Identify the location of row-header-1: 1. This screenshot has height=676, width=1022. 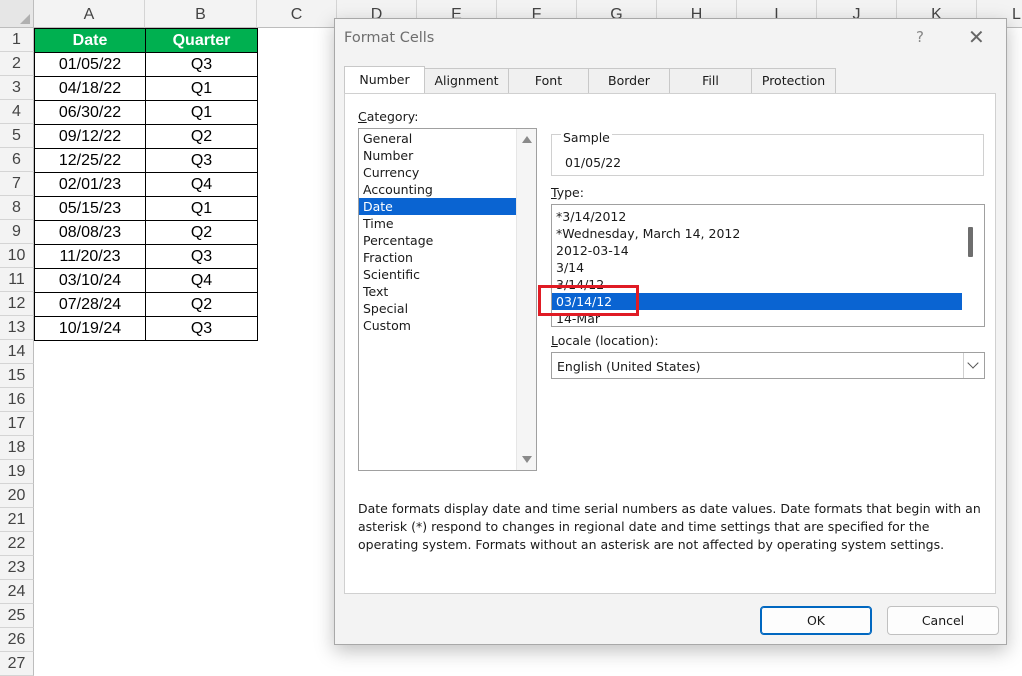
(17, 40).